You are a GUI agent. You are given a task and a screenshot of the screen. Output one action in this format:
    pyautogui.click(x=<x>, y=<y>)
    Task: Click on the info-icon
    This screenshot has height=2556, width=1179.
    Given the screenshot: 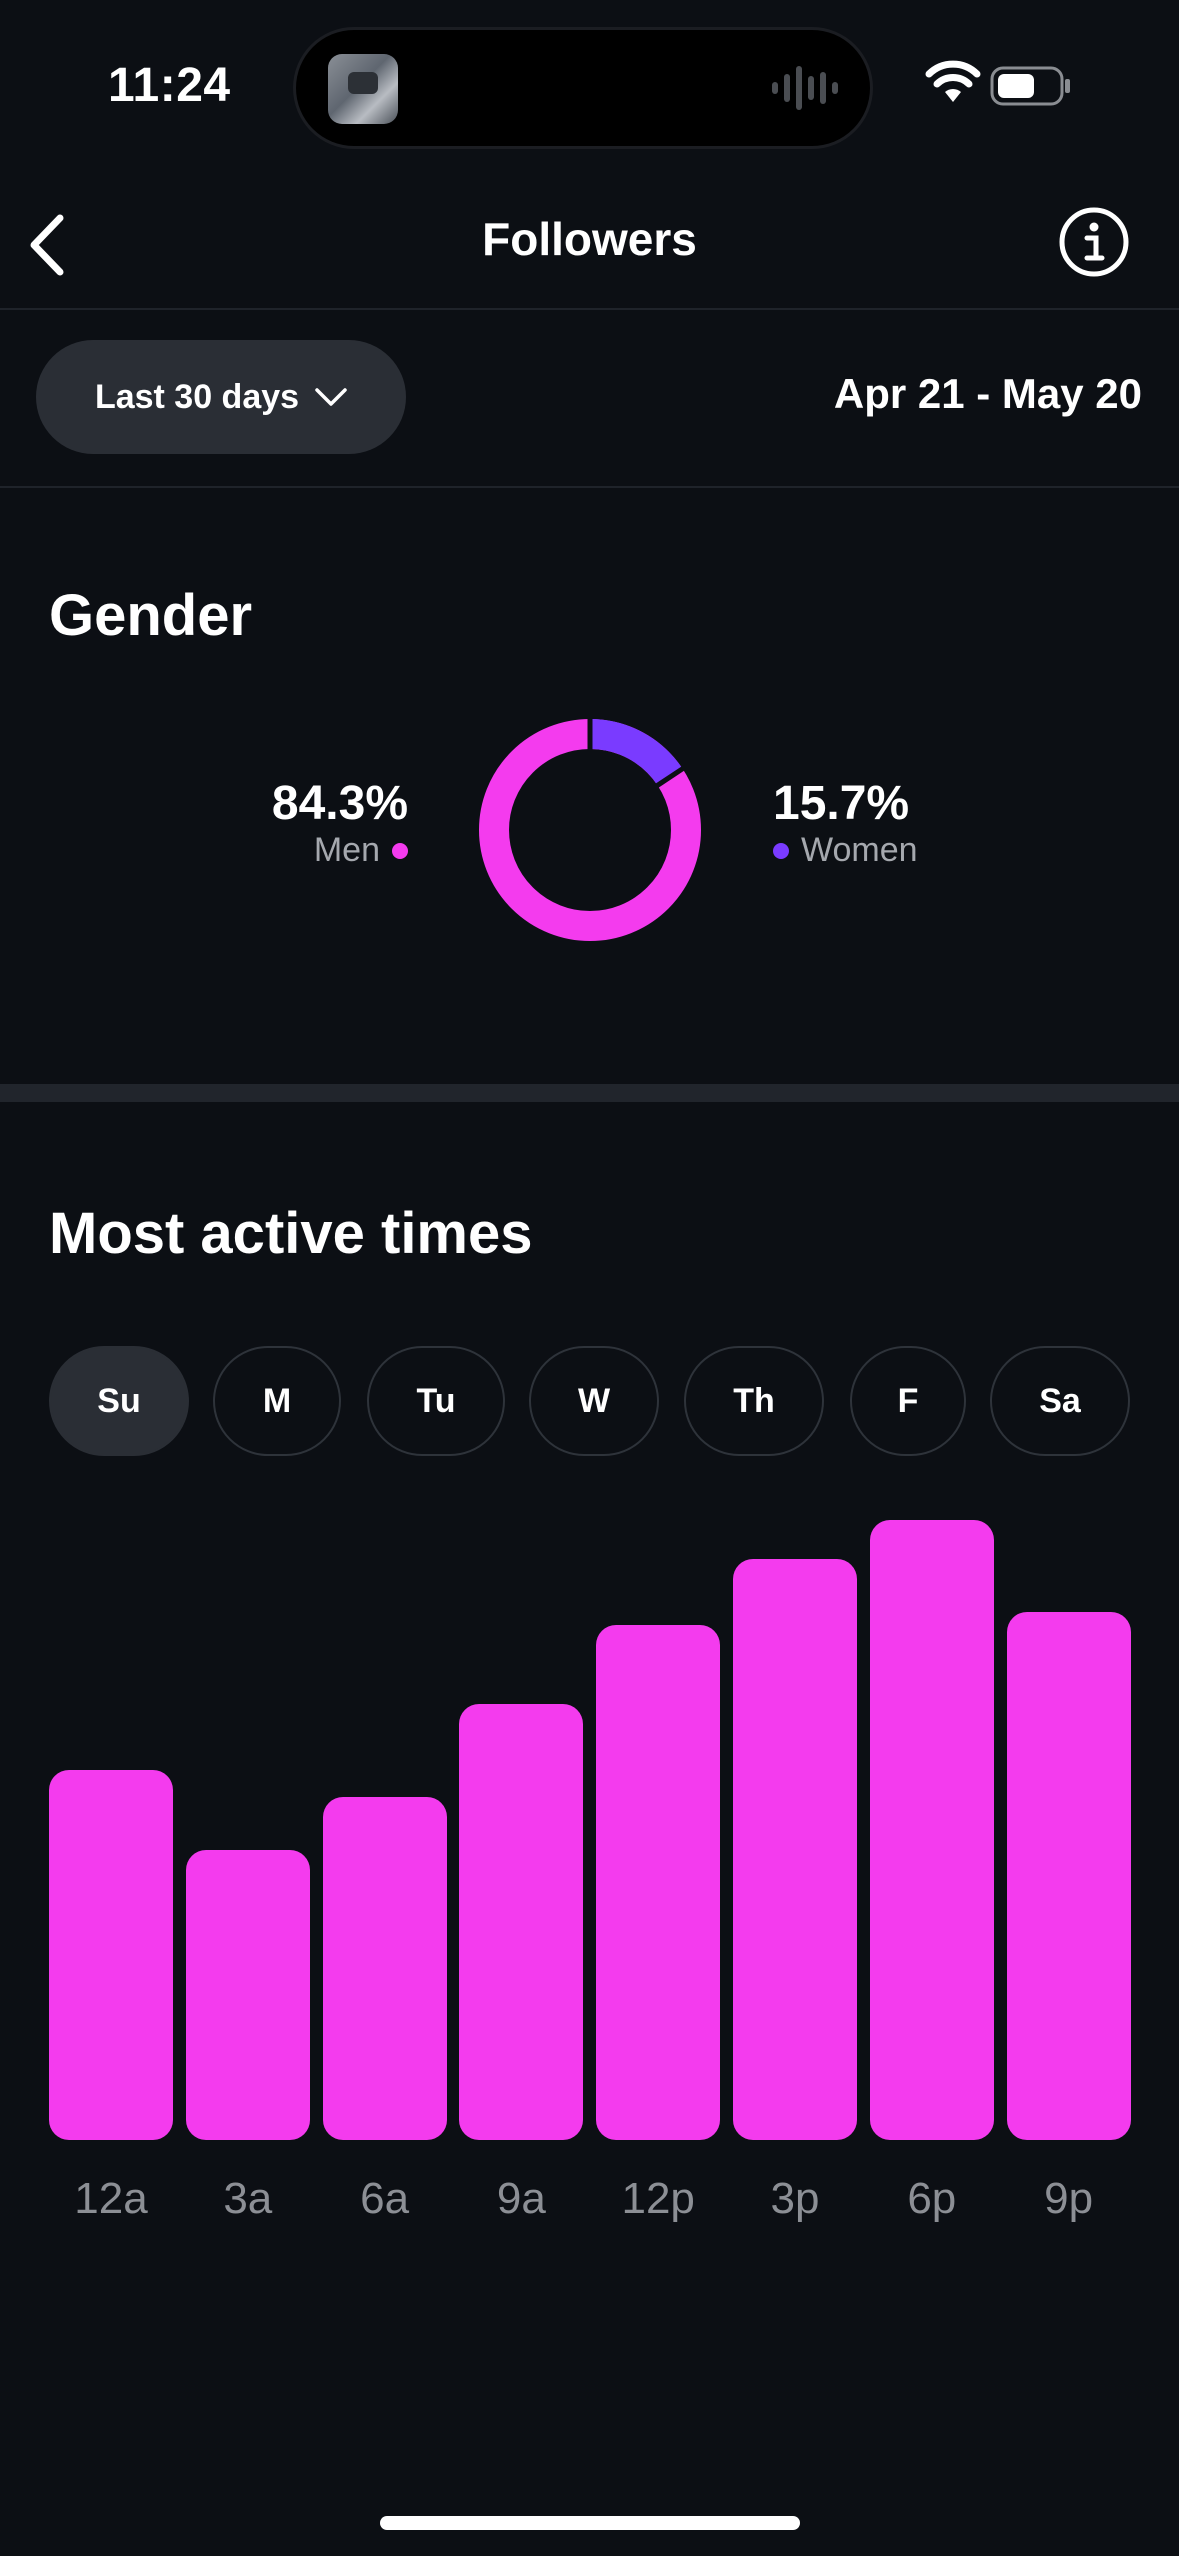 What is the action you would take?
    pyautogui.click(x=1094, y=242)
    